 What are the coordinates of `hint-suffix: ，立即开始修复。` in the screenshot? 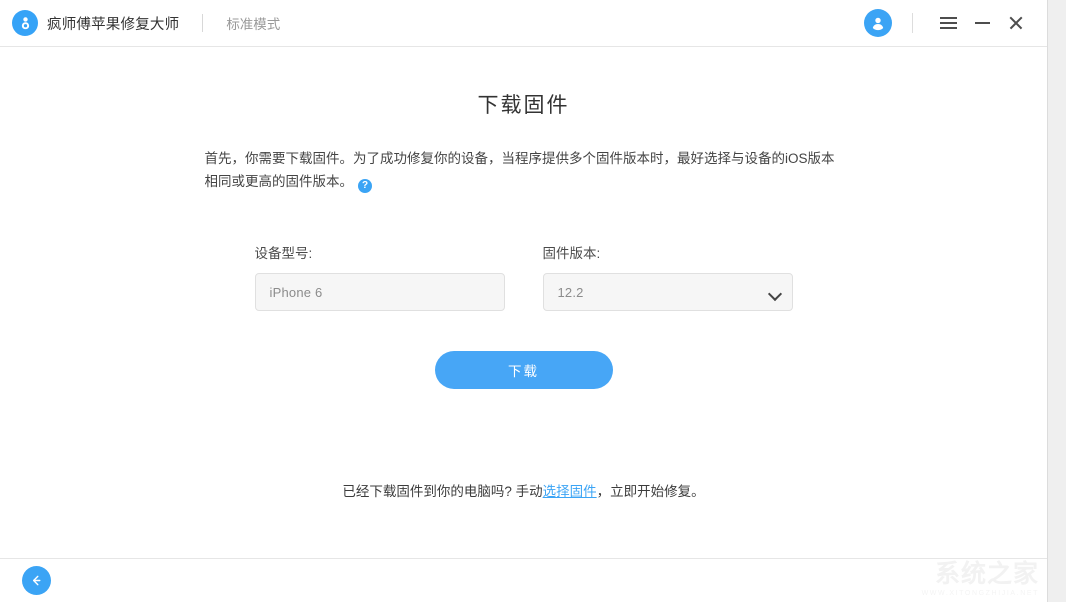 It's located at (650, 491).